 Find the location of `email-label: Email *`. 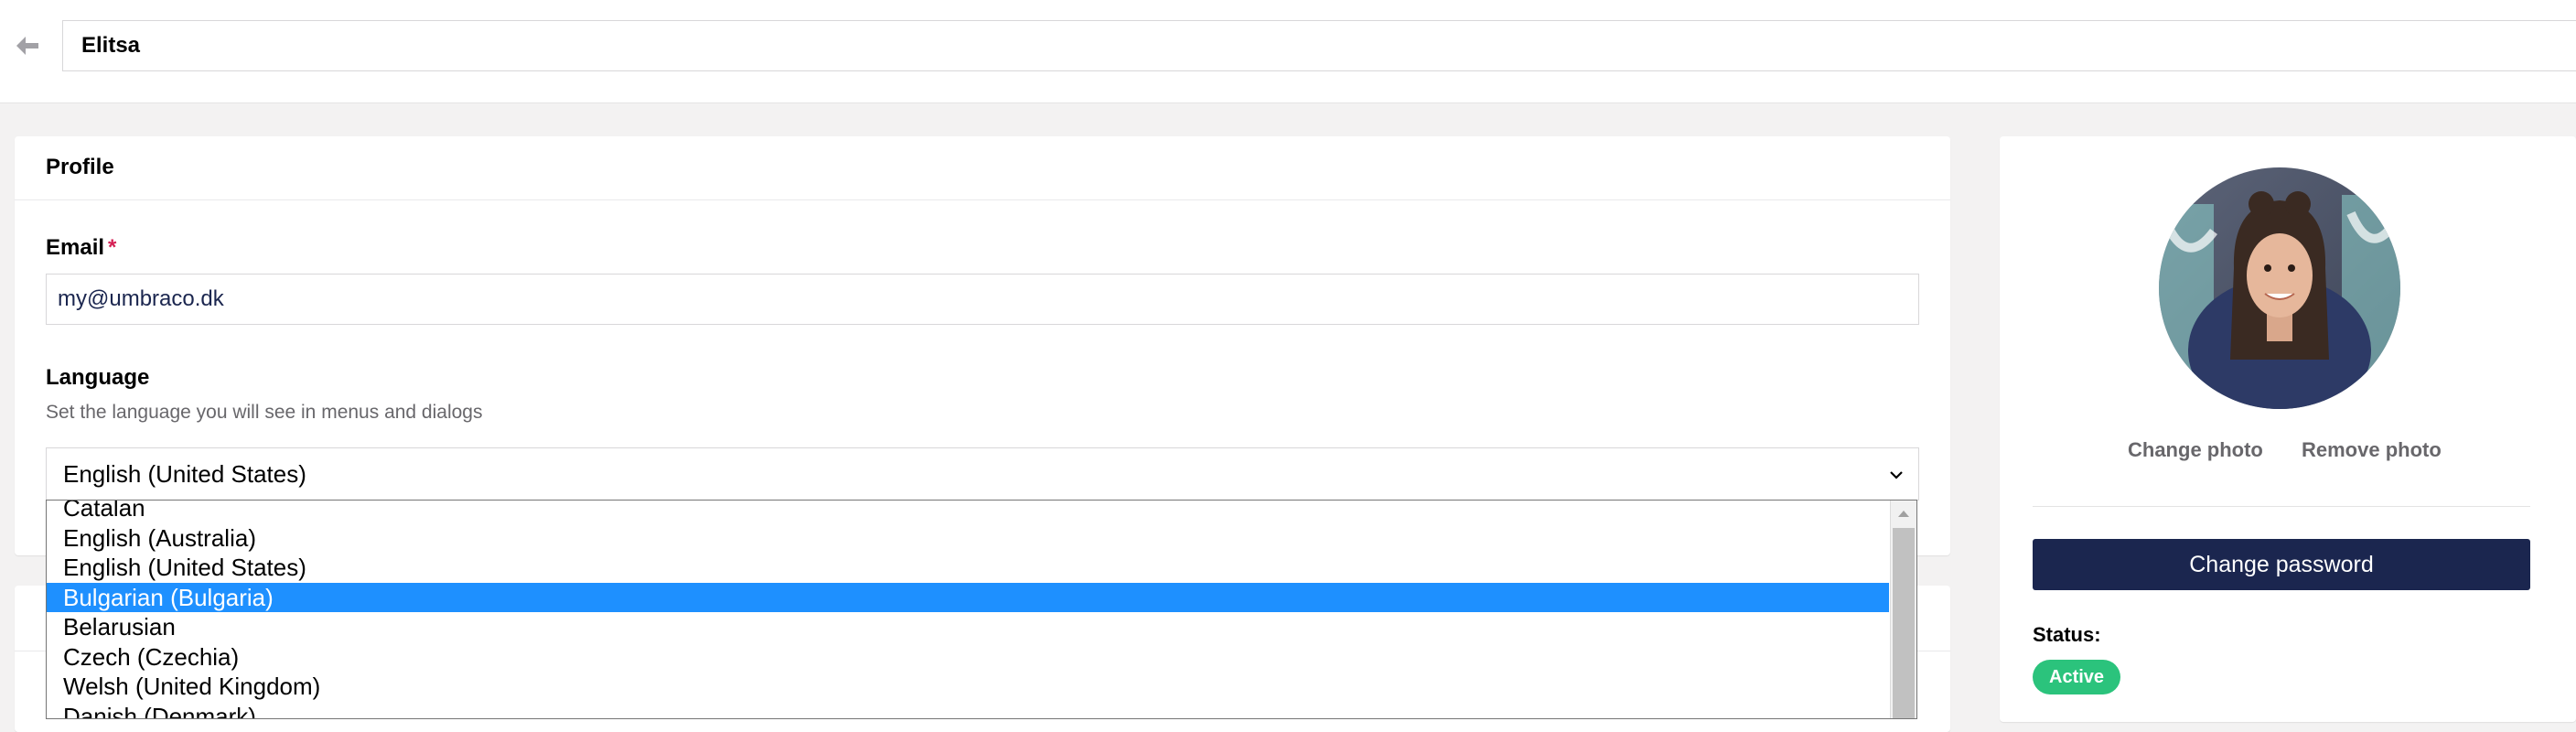

email-label: Email * is located at coordinates (81, 248).